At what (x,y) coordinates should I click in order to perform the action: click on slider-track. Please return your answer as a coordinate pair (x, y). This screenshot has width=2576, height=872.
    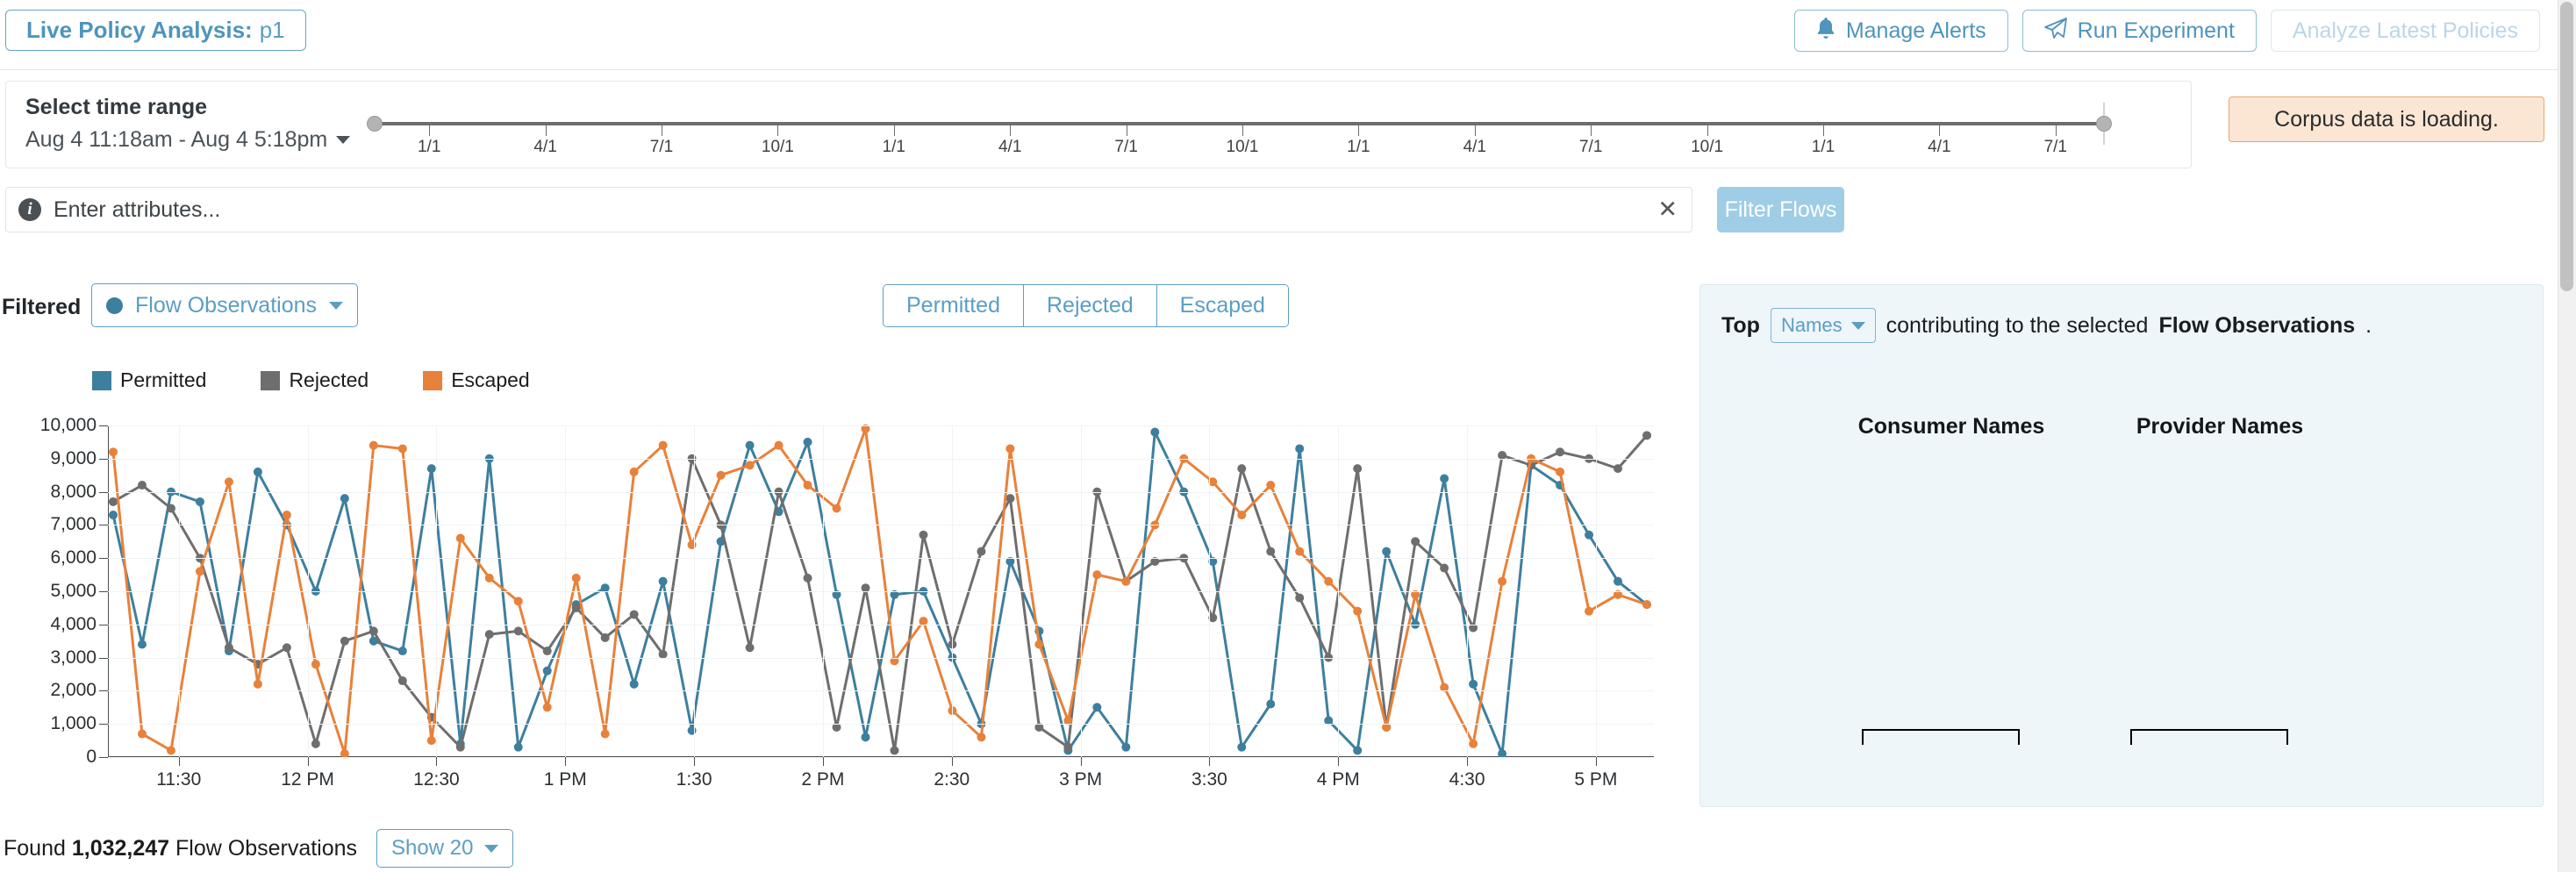
    Looking at the image, I should click on (1238, 123).